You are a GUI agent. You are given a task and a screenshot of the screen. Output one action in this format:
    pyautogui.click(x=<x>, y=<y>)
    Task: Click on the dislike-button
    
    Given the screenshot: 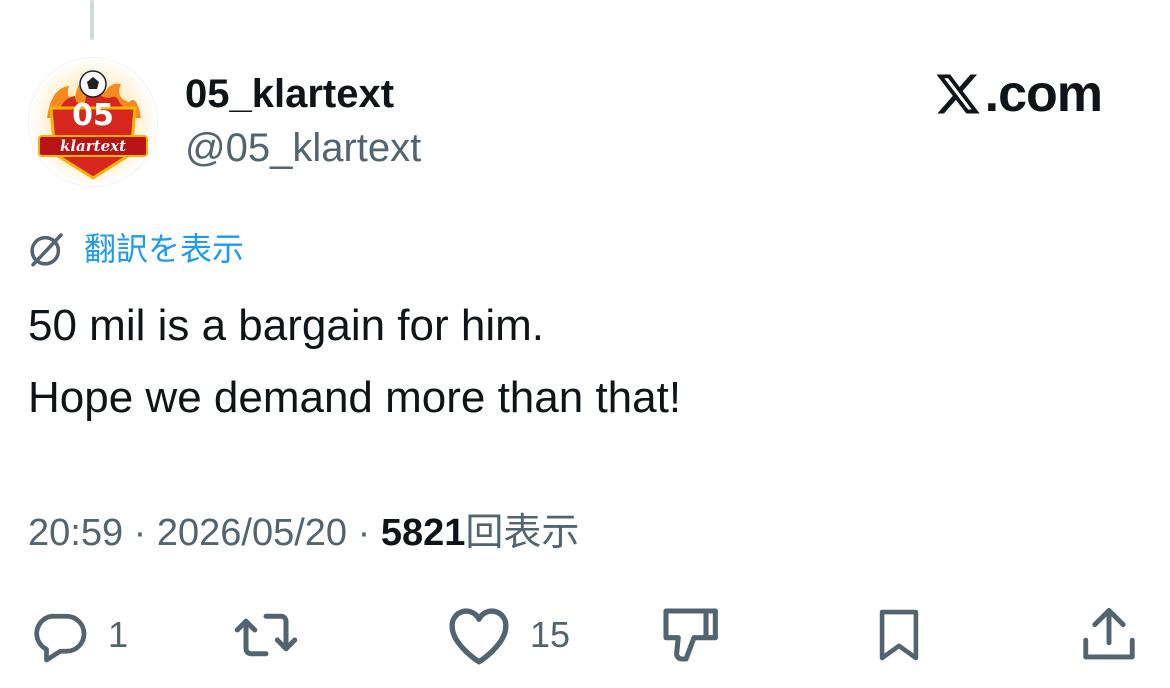 What is the action you would take?
    pyautogui.click(x=690, y=635)
    